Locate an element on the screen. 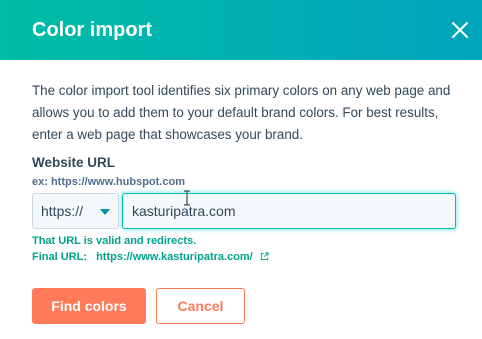 Image resolution: width=482 pixels, height=339 pixels. website-url-label: Website URL is located at coordinates (74, 162).